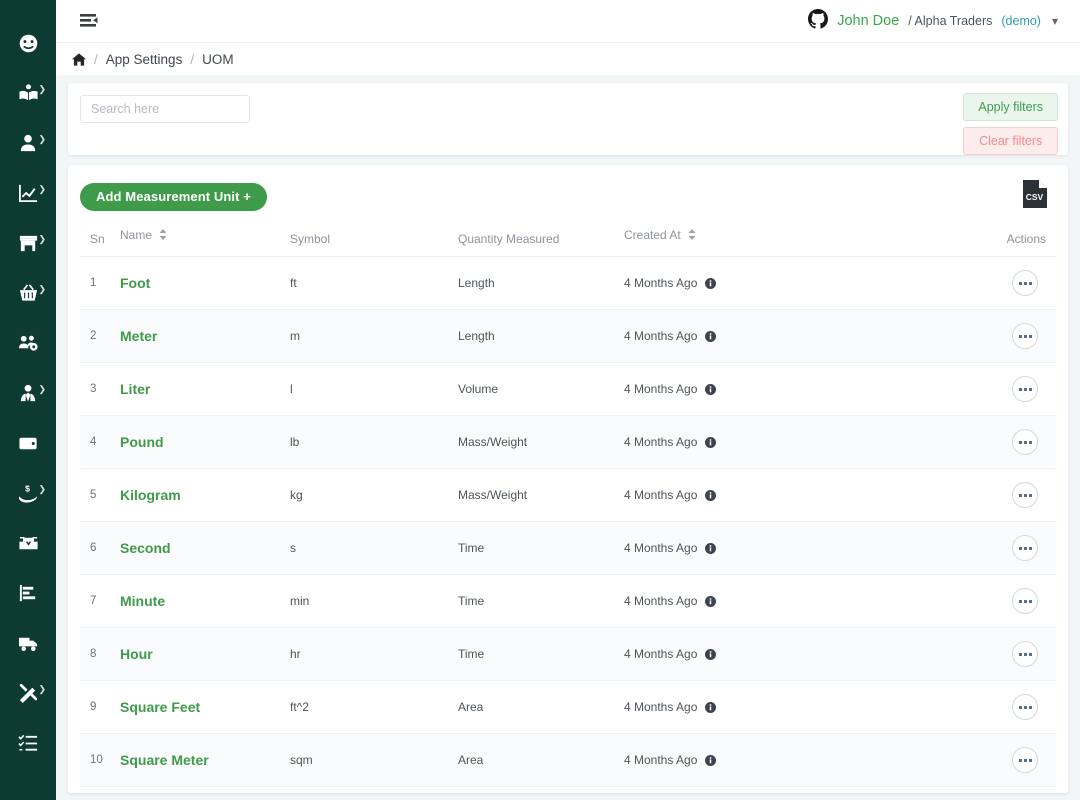 This screenshot has height=800, width=1080. Describe the element at coordinates (100, 760) in the screenshot. I see `cell-sn: 10` at that location.